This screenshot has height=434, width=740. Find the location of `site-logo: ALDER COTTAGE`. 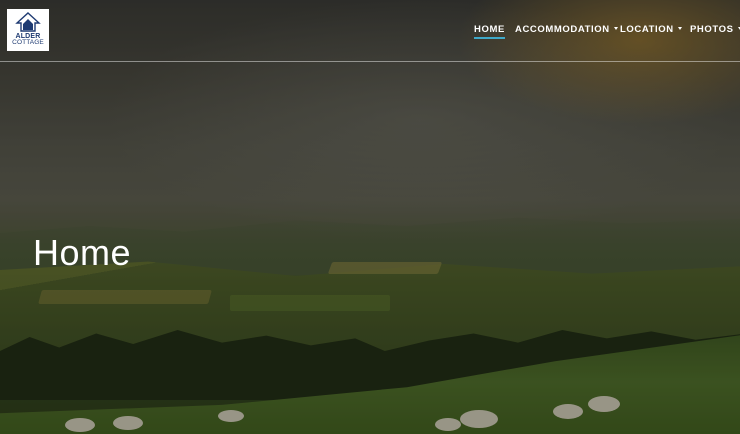

site-logo: ALDER COTTAGE is located at coordinates (28, 30).